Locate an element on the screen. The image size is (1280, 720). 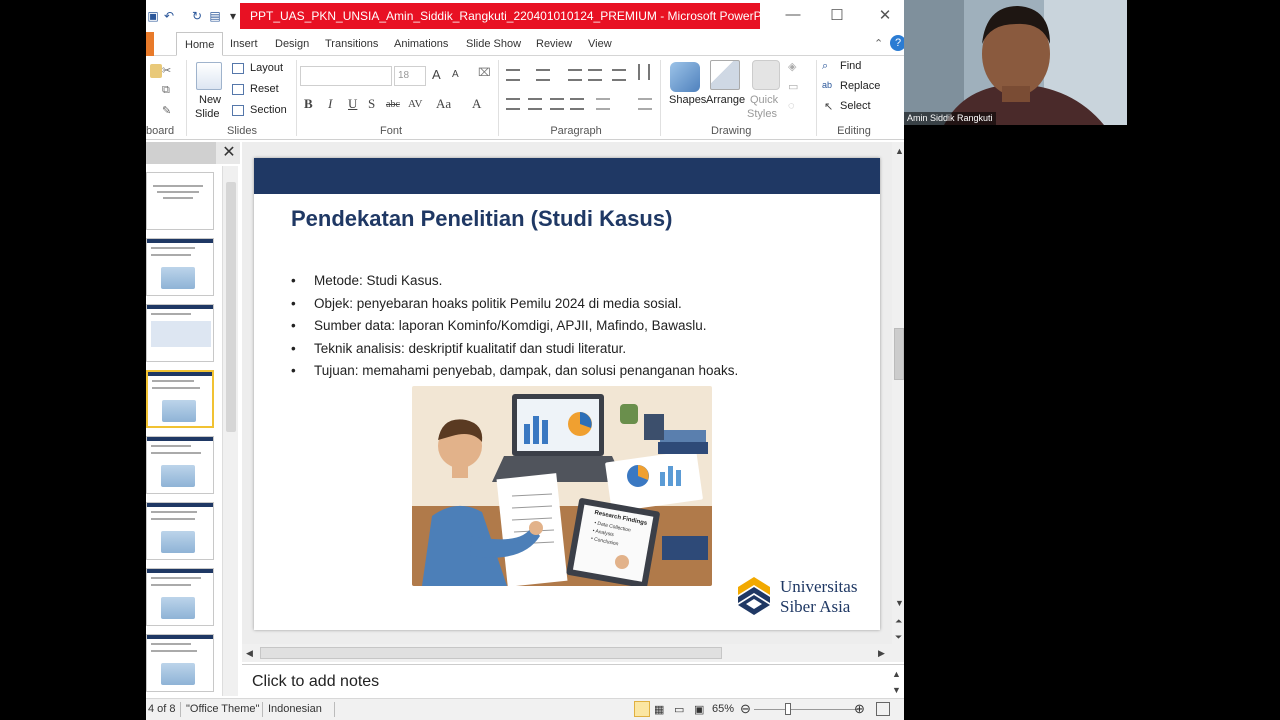
tab-slide-show: Slide Show is located at coordinates (493, 44).